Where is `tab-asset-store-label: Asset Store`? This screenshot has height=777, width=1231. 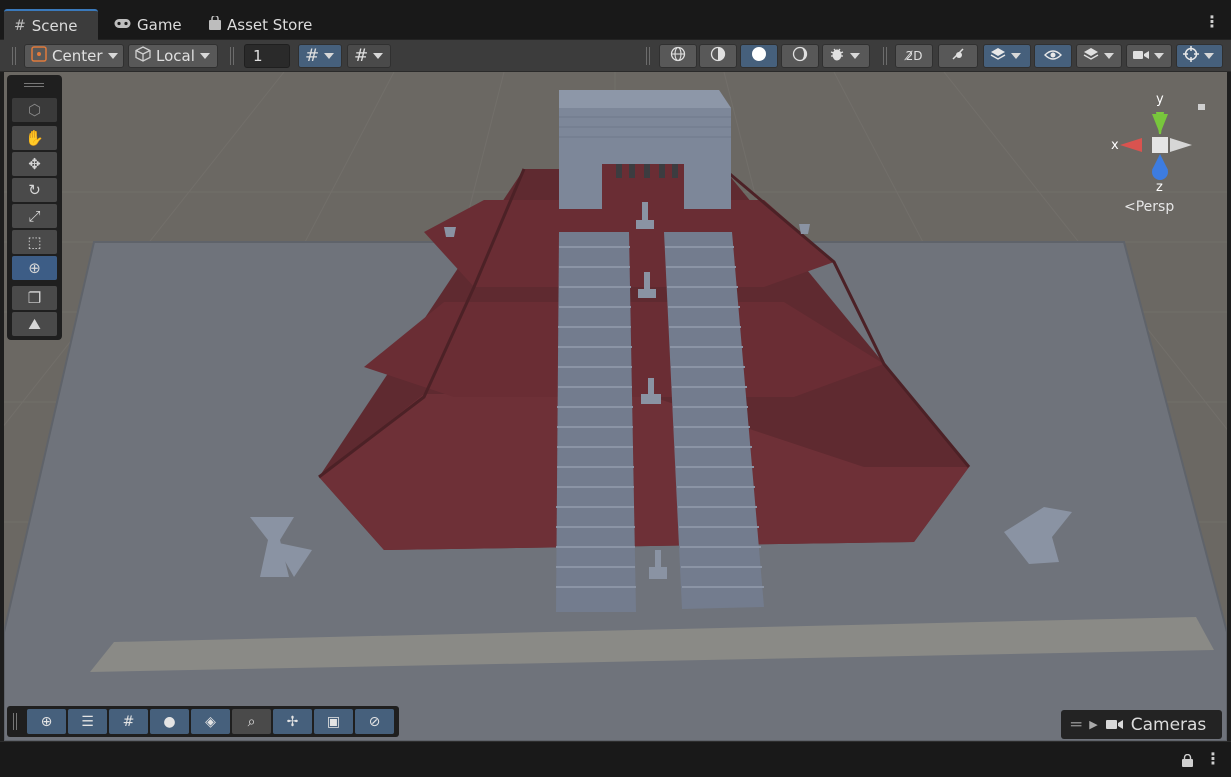 tab-asset-store-label: Asset Store is located at coordinates (270, 24).